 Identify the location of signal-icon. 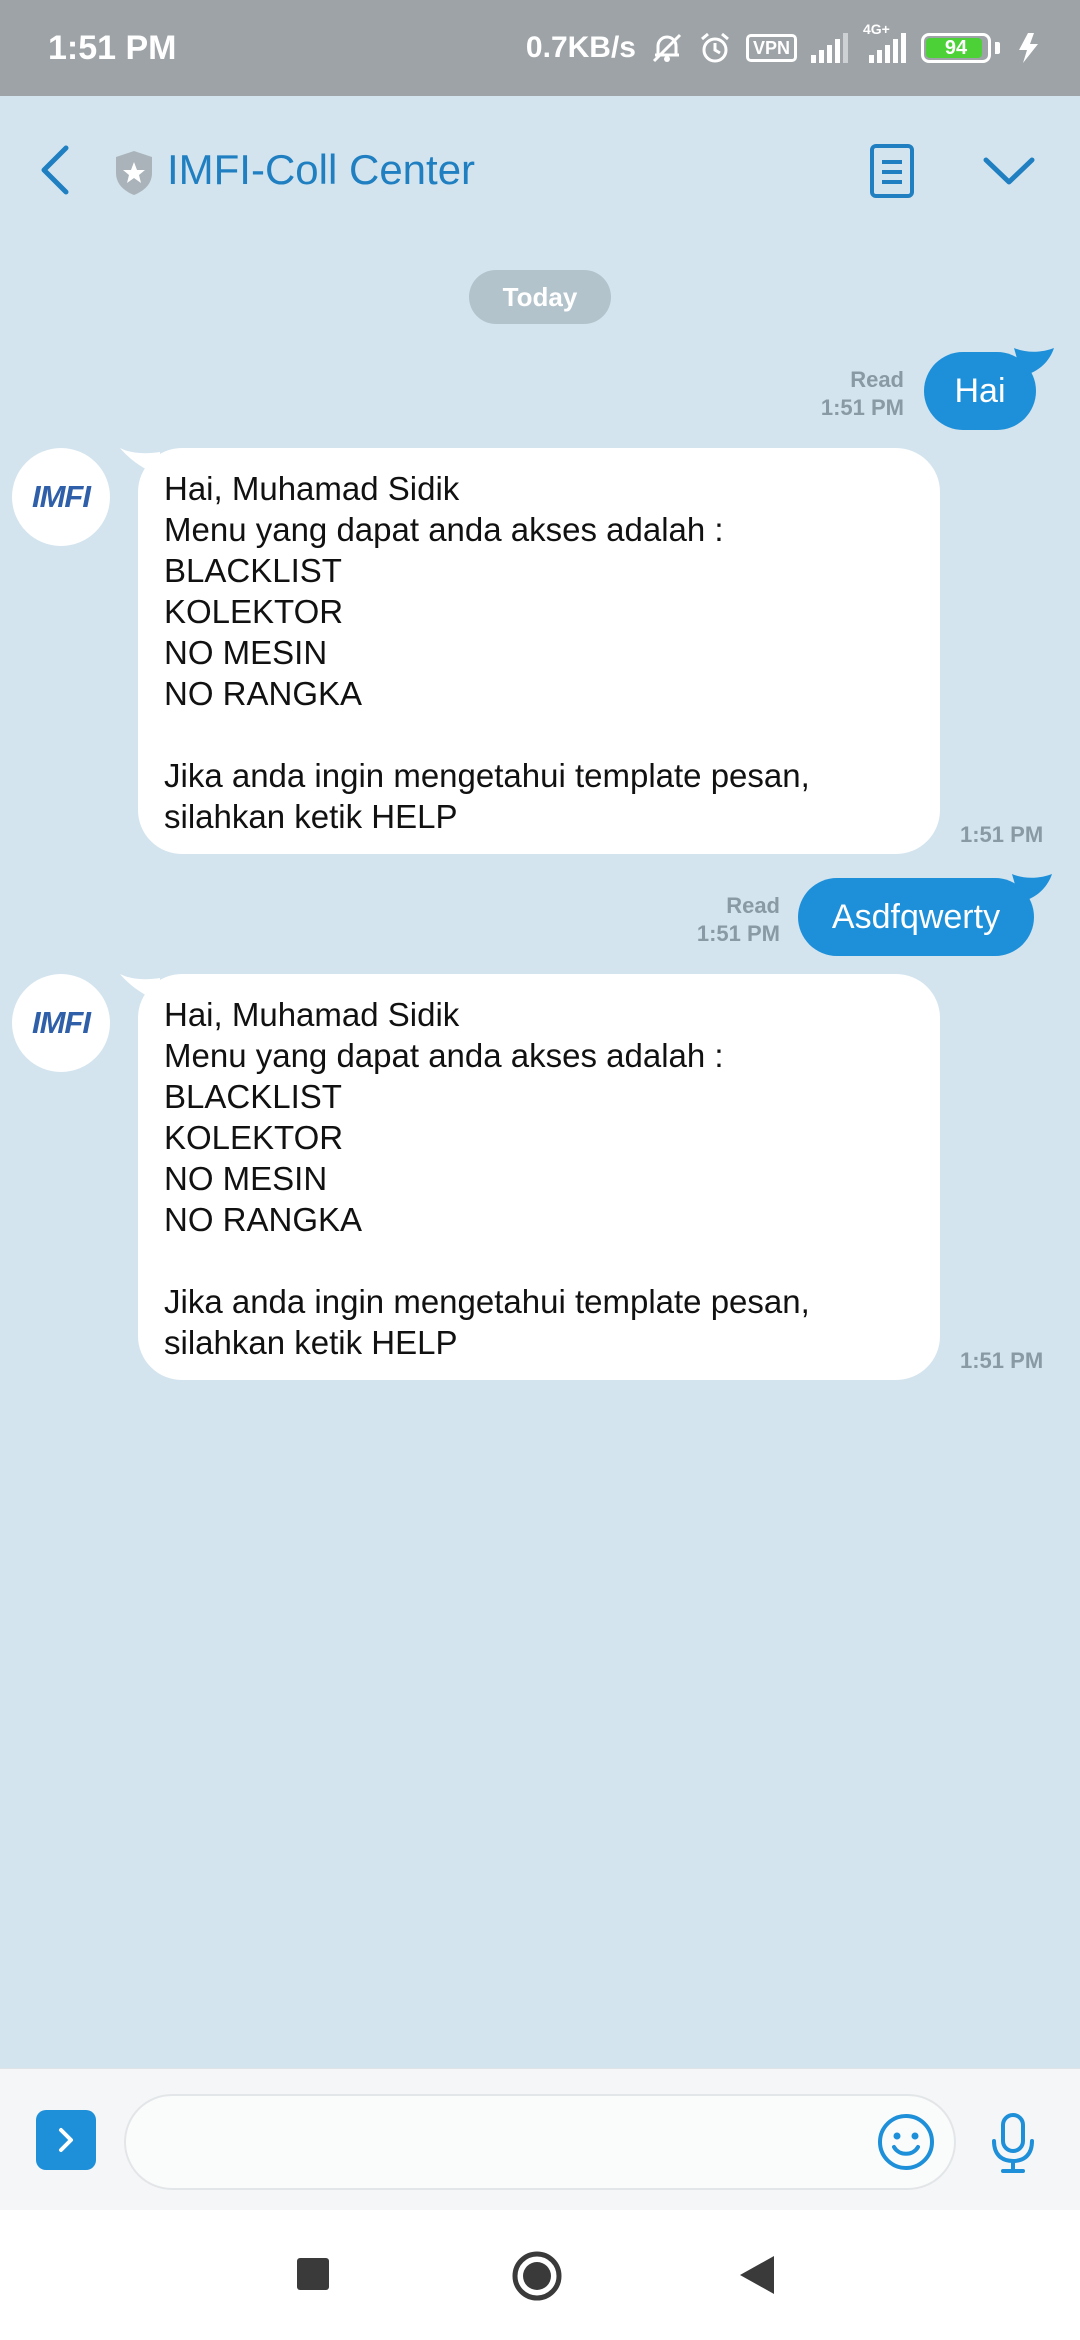
(830, 48).